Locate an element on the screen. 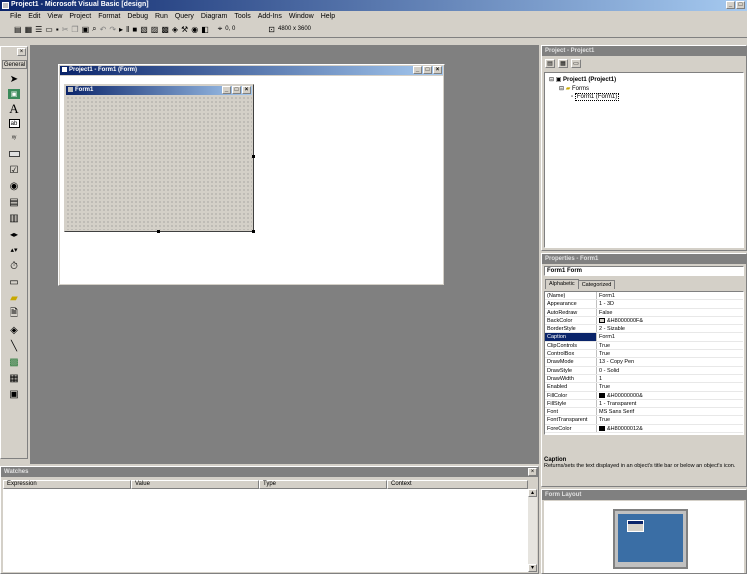 This screenshot has width=747, height=574. toggle-folders-icon: ▭ is located at coordinates (576, 63).